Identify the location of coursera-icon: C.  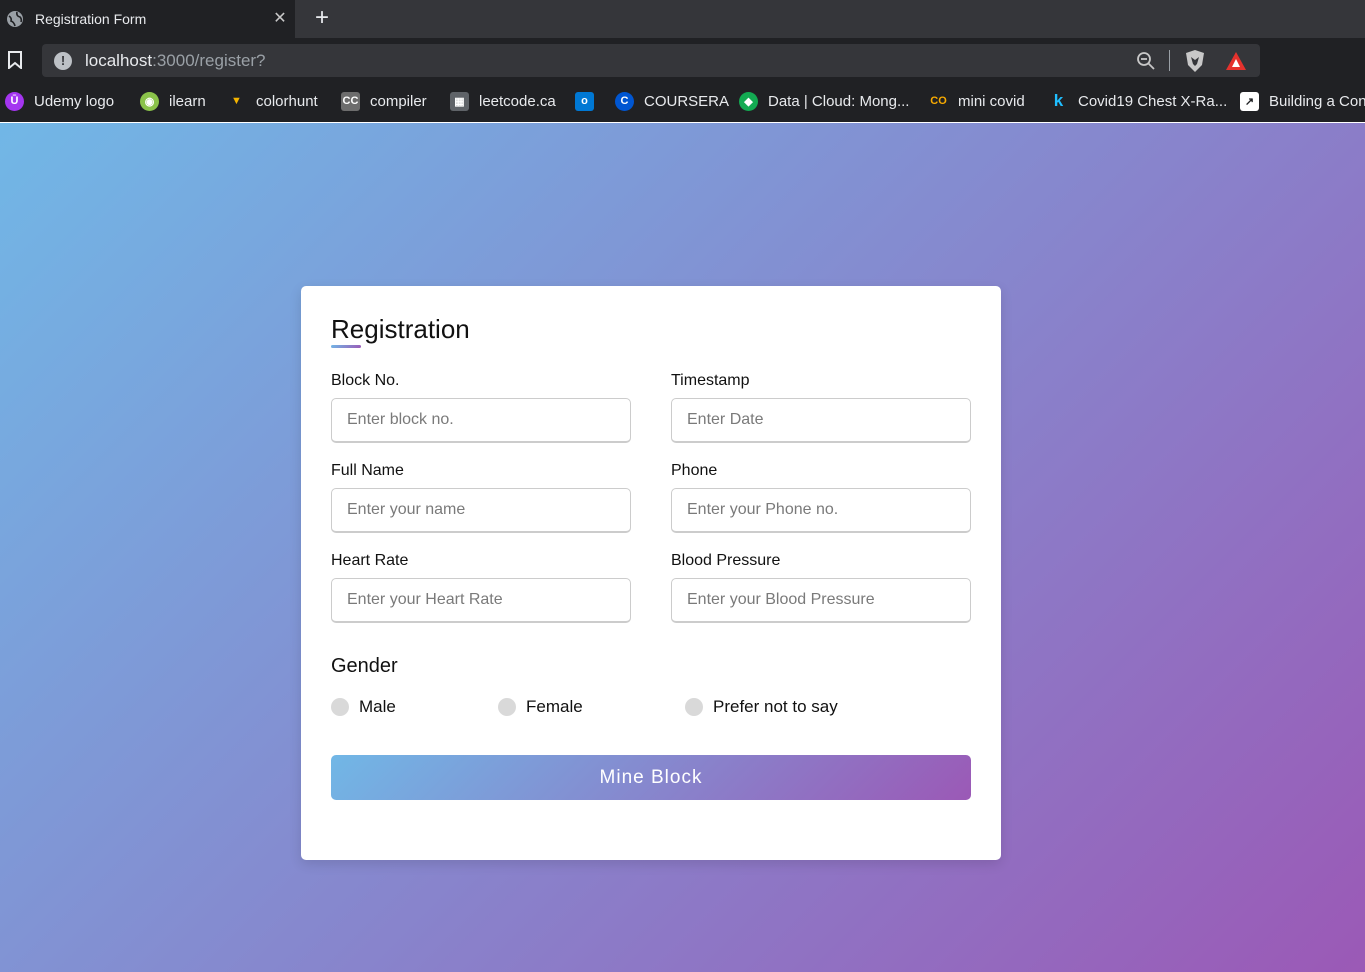
(624, 101).